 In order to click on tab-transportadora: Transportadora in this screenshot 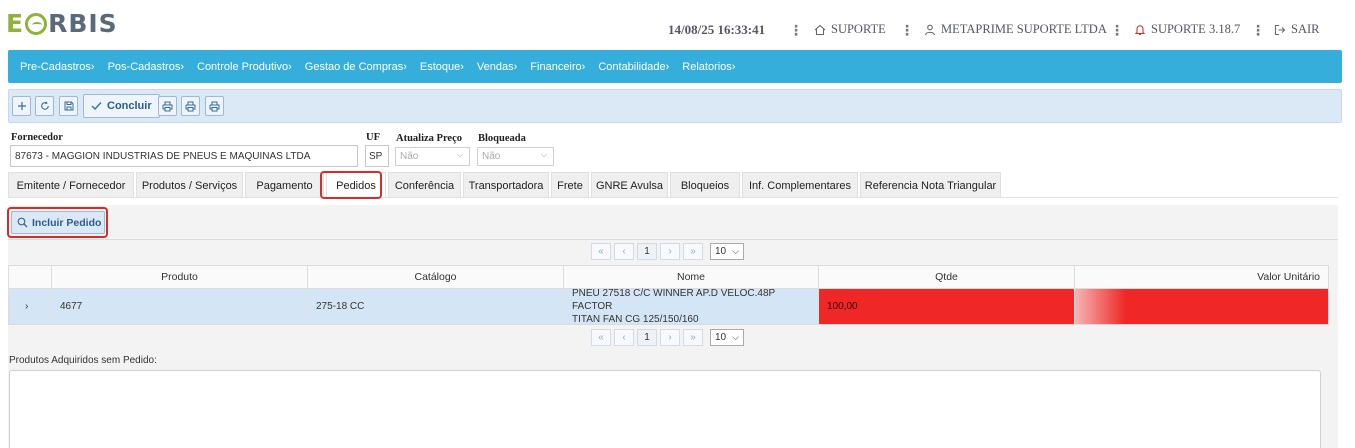, I will do `click(506, 185)`.